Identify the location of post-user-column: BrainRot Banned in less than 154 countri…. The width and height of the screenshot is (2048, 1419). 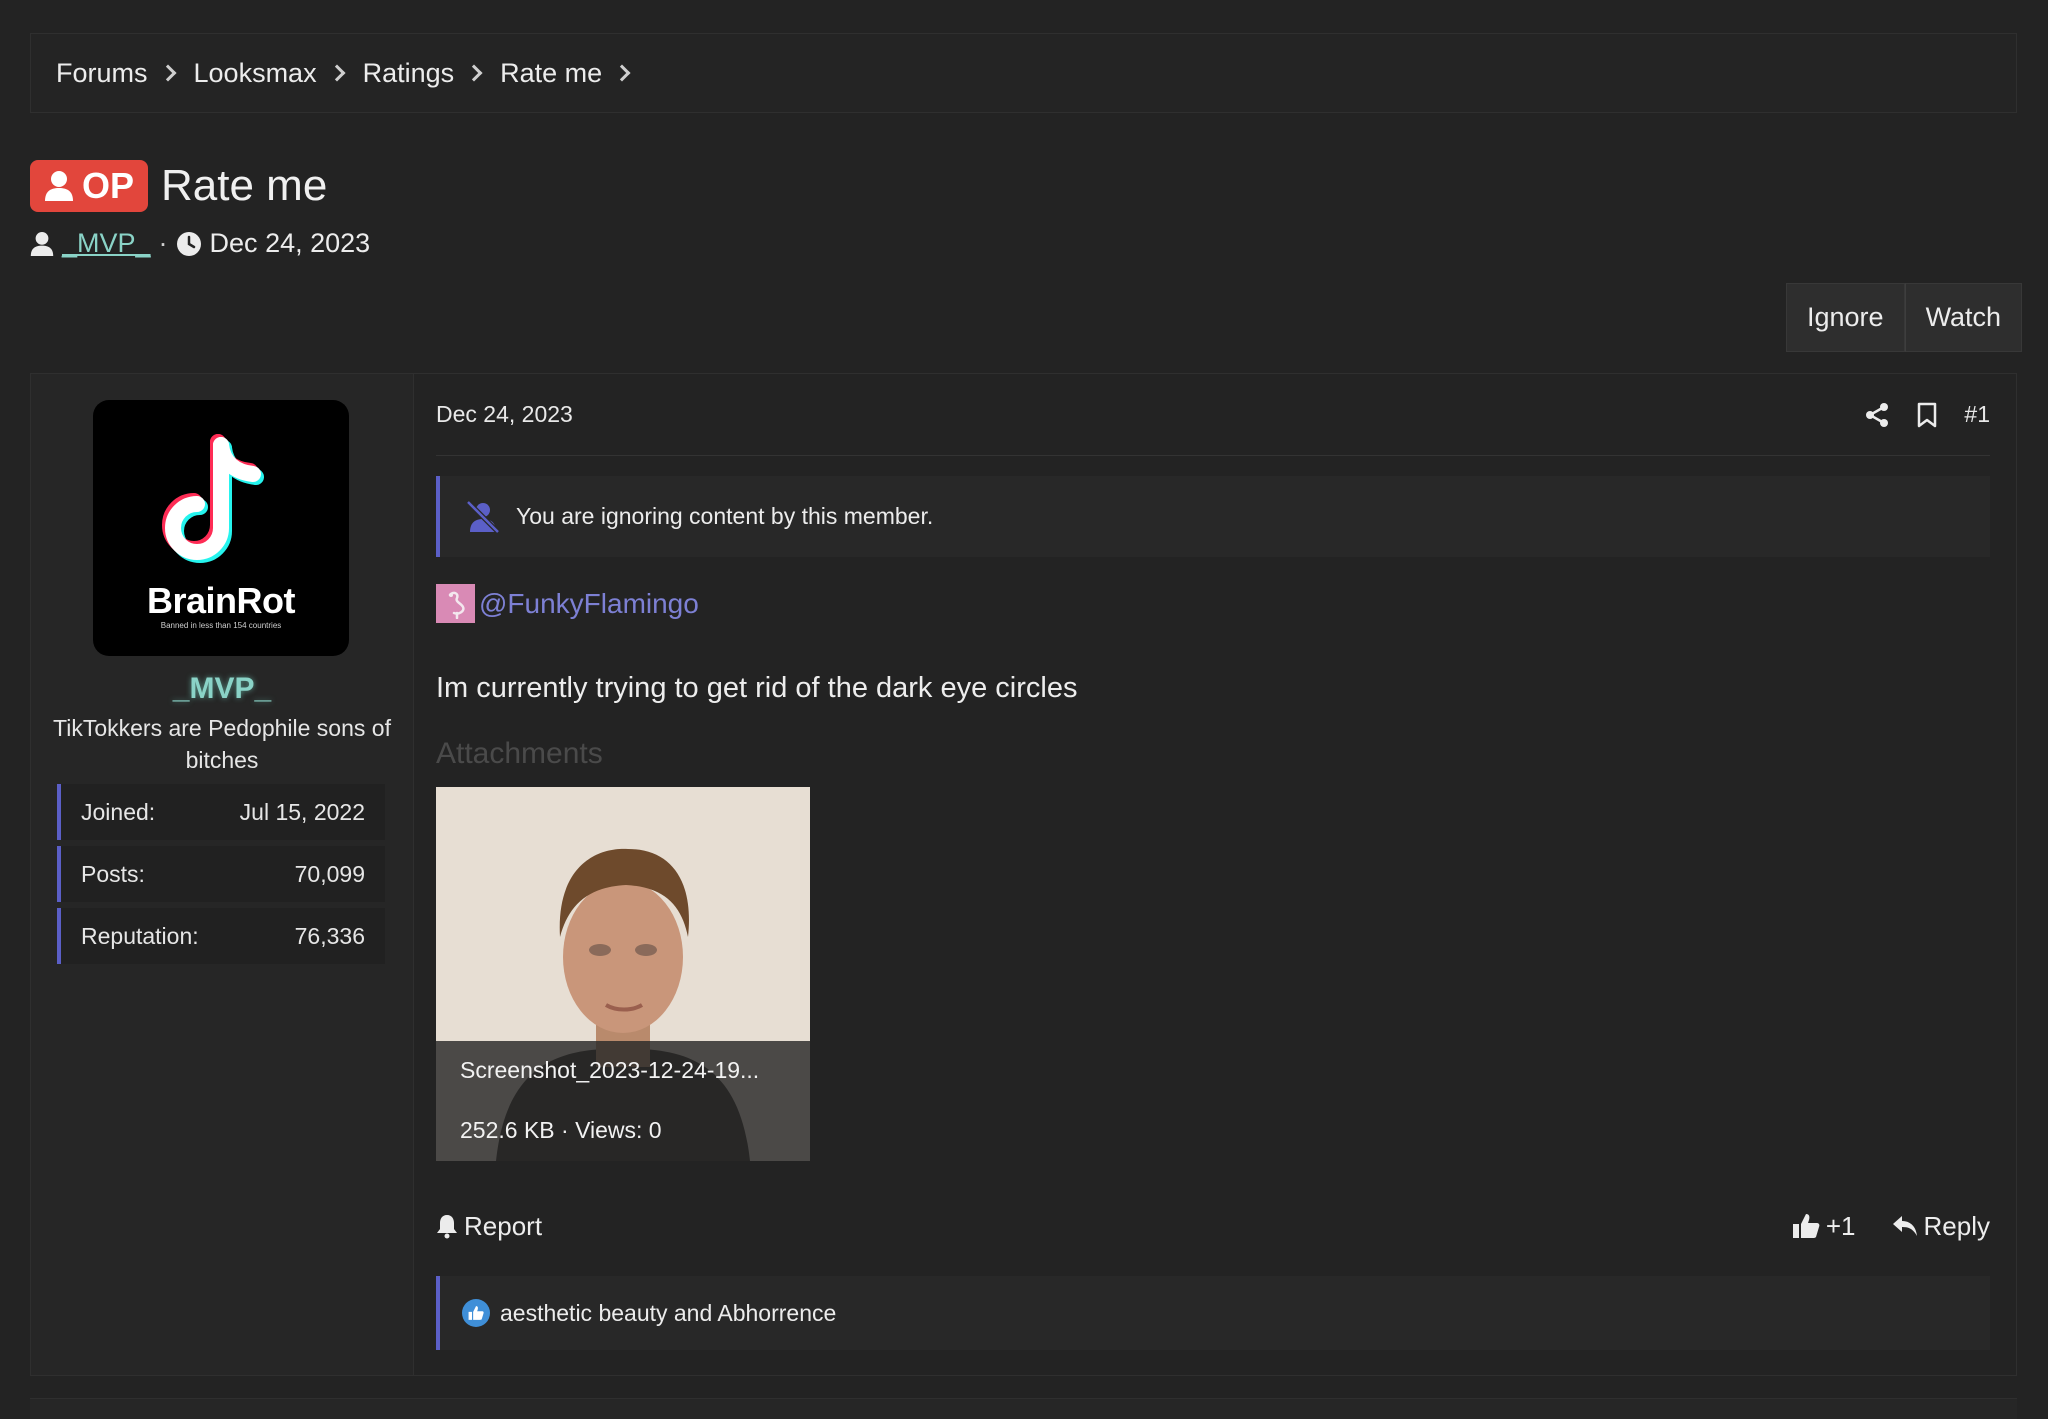
(222, 874).